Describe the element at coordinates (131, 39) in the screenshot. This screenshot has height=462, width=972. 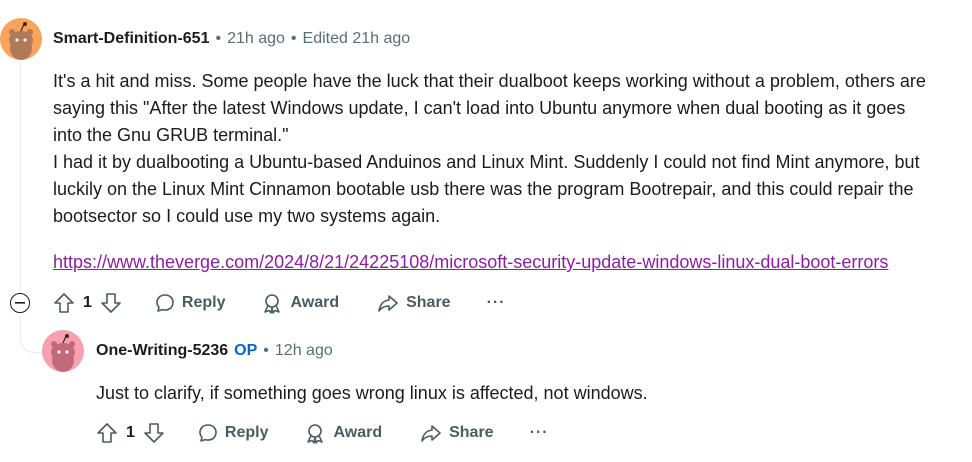
I see `comment-author: Smart-Definition-651` at that location.